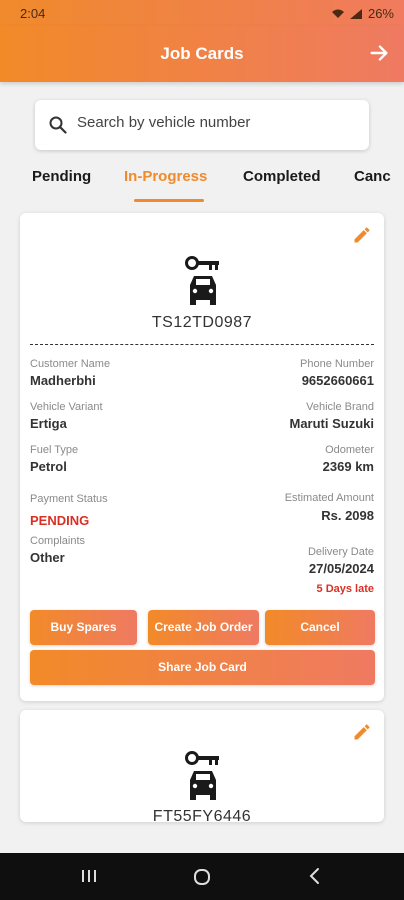 Image resolution: width=404 pixels, height=900 pixels. I want to click on estimated-amount-label: Estimated Amount, so click(329, 498).